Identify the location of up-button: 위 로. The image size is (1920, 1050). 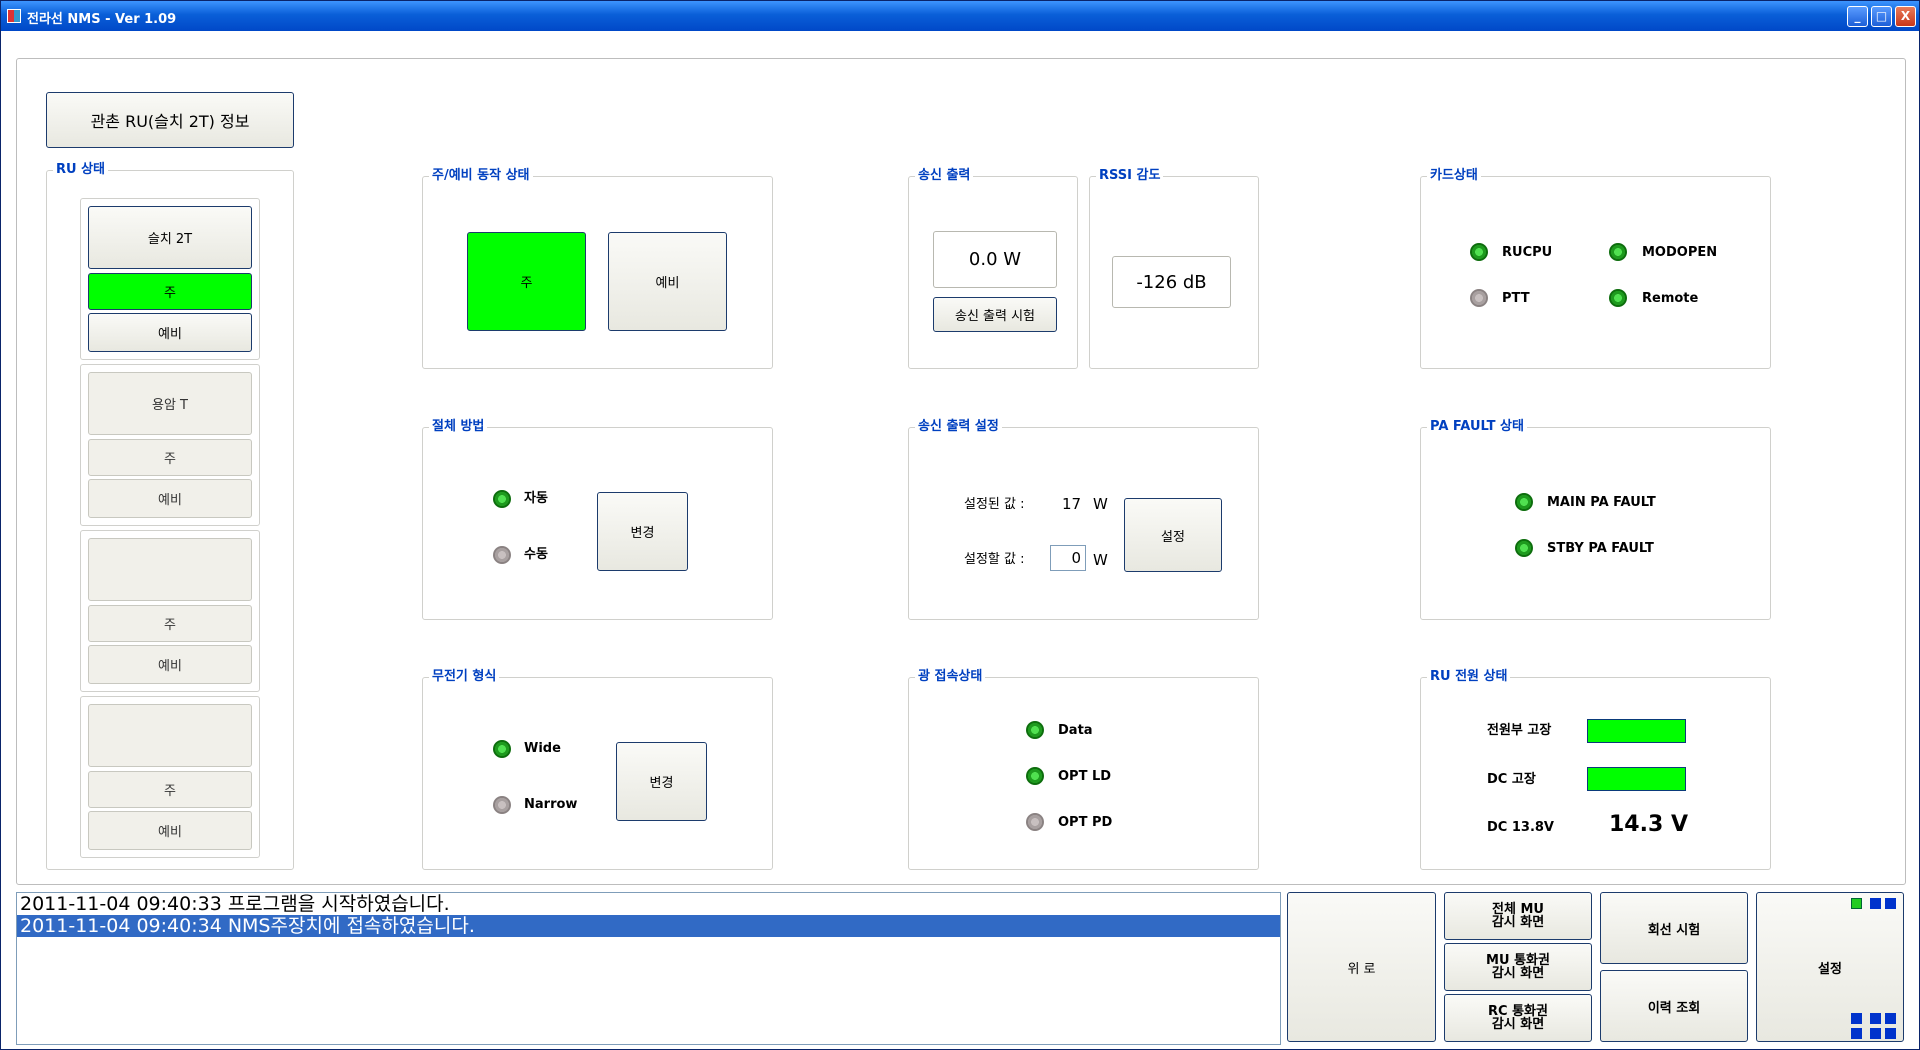
(1361, 967).